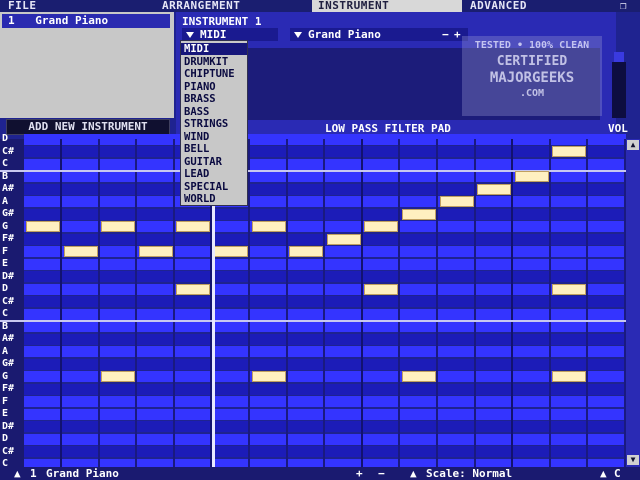 The height and width of the screenshot is (480, 640). Describe the element at coordinates (196, 137) in the screenshot. I see `dropdown-option-wind: WIND` at that location.